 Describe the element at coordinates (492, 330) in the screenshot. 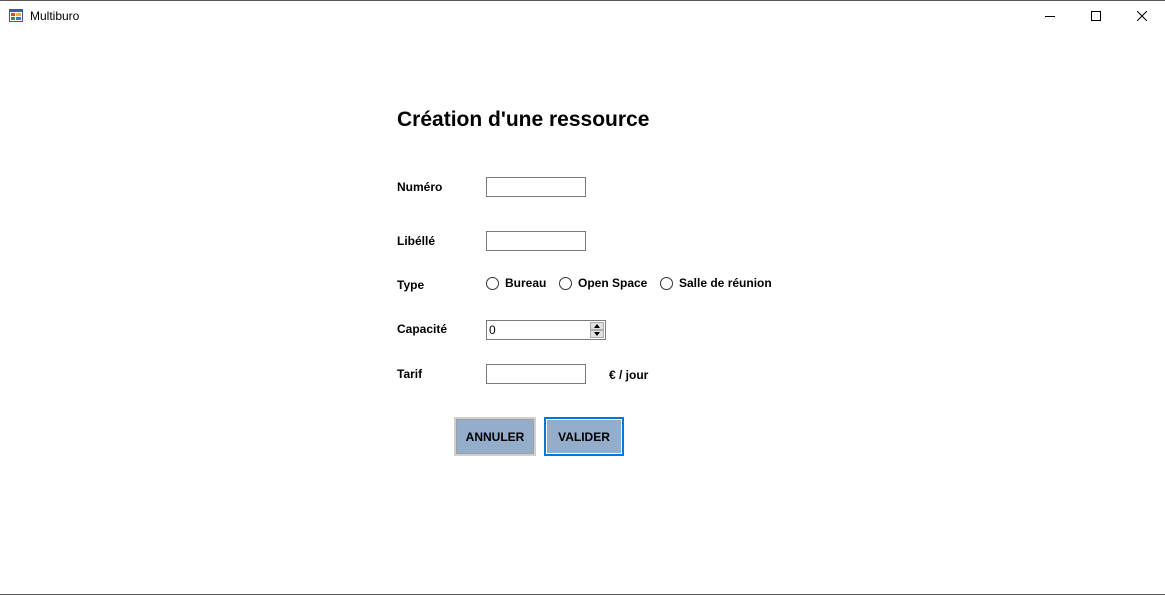

I see `capacite-value: 0` at that location.